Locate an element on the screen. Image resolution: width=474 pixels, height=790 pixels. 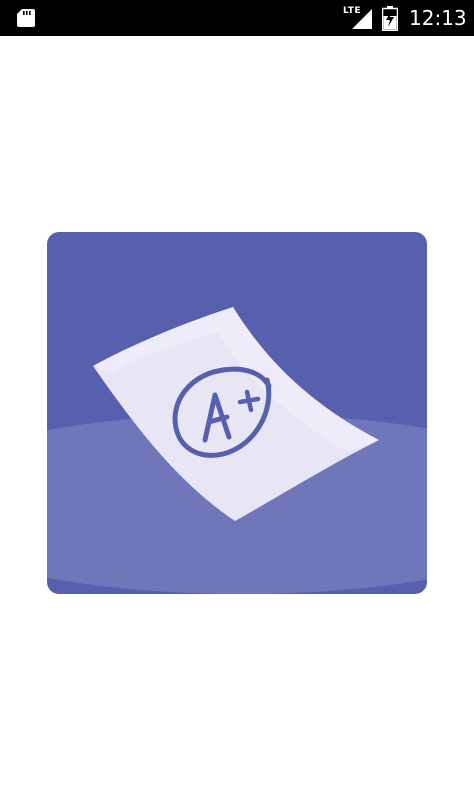
clock: 12:13 is located at coordinates (438, 18).